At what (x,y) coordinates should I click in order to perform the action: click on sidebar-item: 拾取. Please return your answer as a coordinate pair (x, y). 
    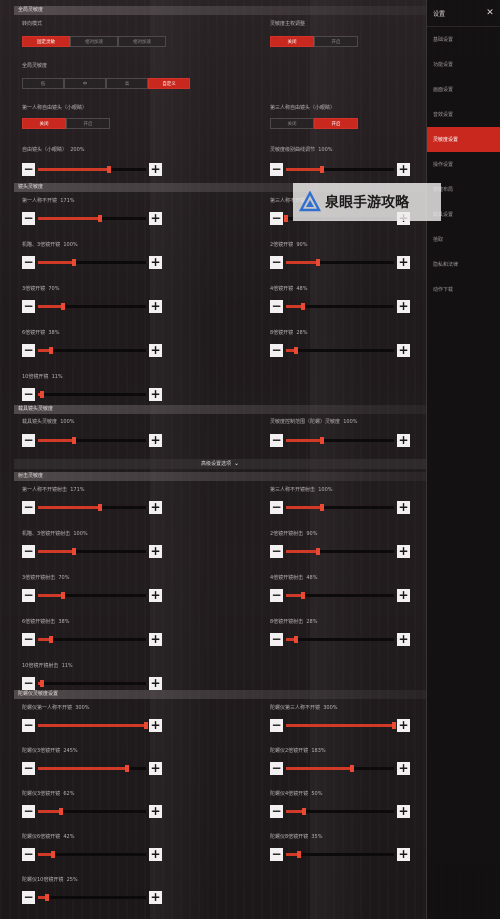
    Looking at the image, I should click on (463, 239).